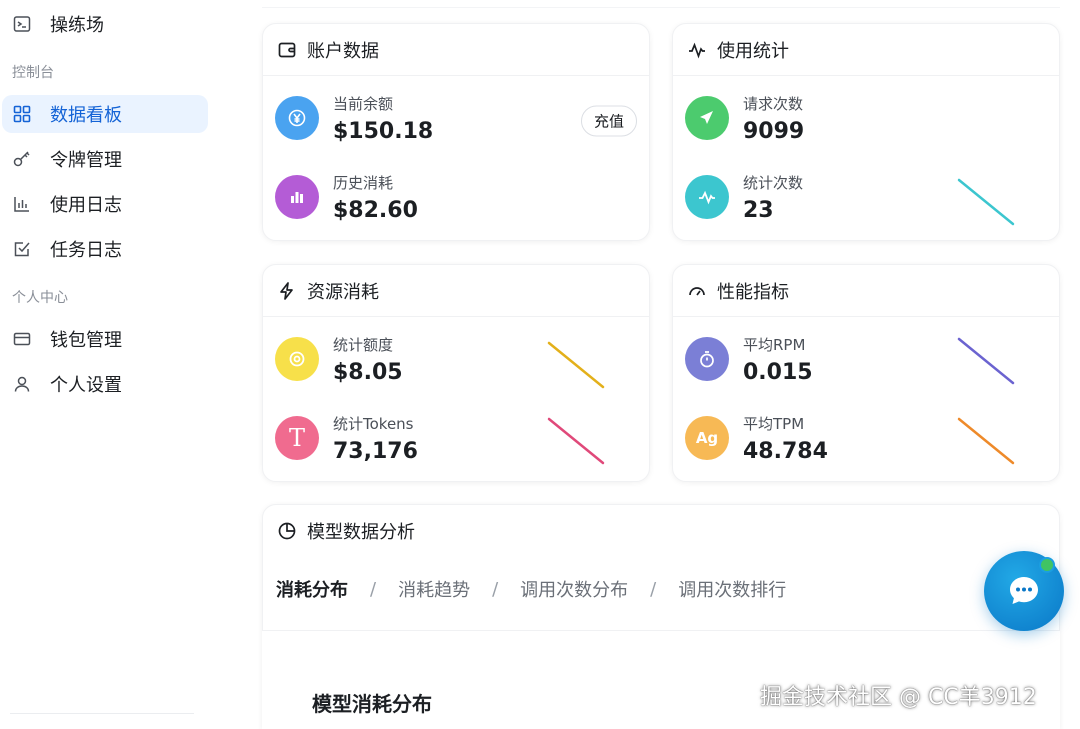 Image resolution: width=1080 pixels, height=729 pixels. I want to click on coin-icon, so click(297, 359).